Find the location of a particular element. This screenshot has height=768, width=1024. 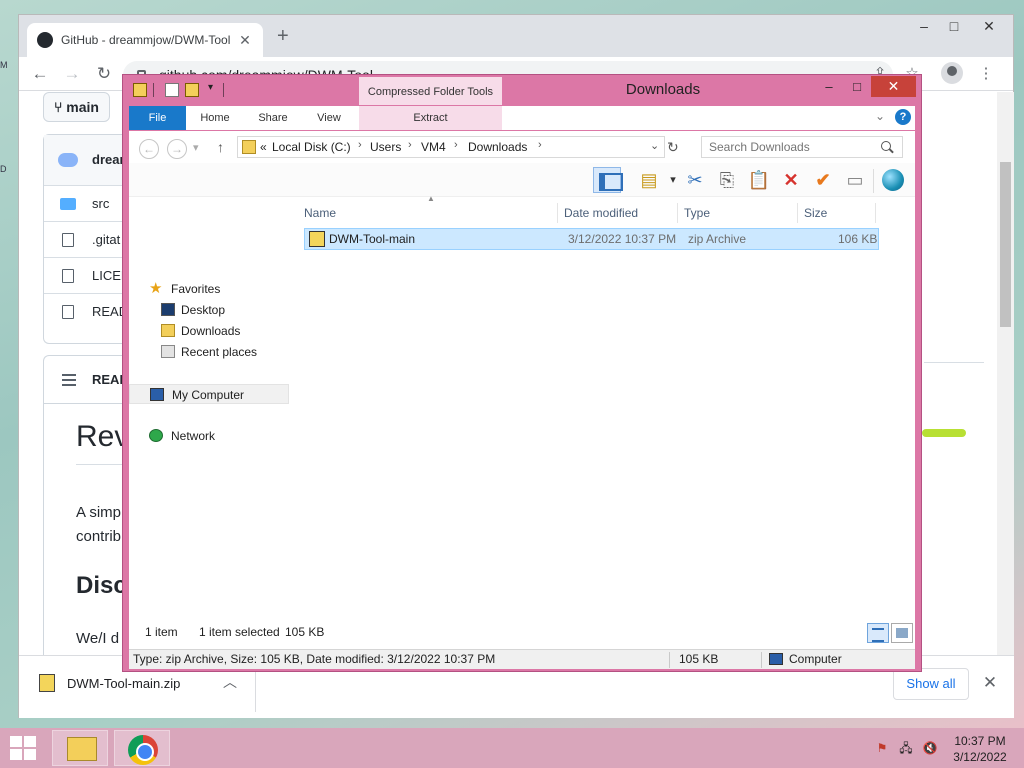

chrome-taskbar-button is located at coordinates (142, 748).